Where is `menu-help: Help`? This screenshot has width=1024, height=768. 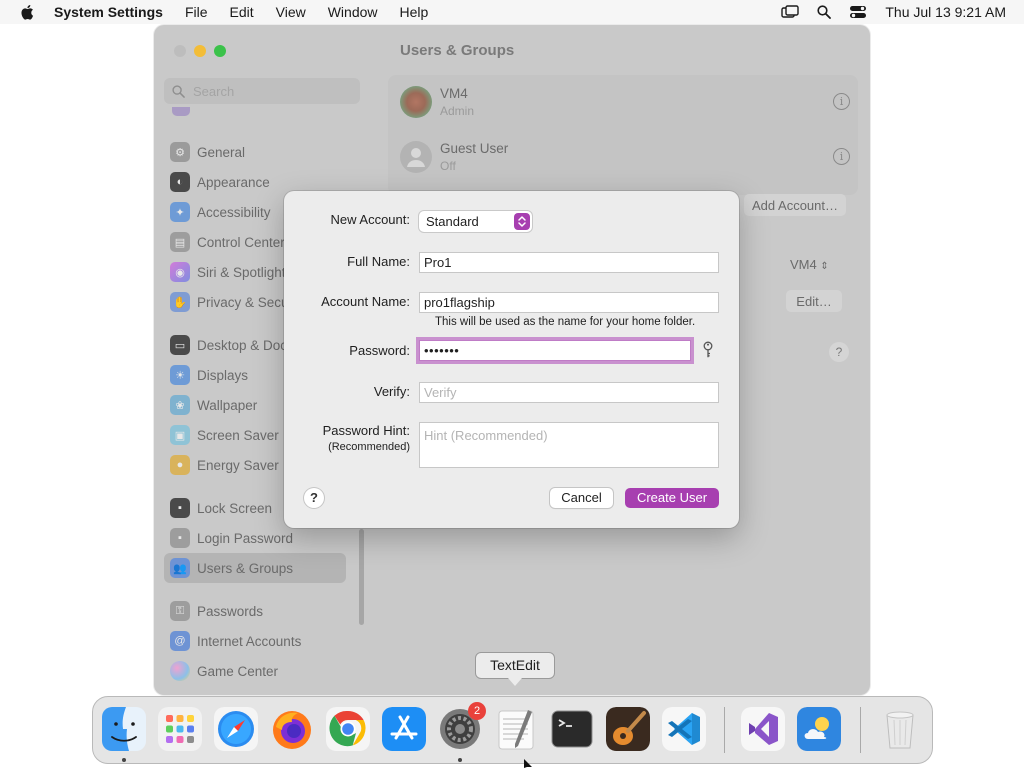
menu-help: Help is located at coordinates (414, 12).